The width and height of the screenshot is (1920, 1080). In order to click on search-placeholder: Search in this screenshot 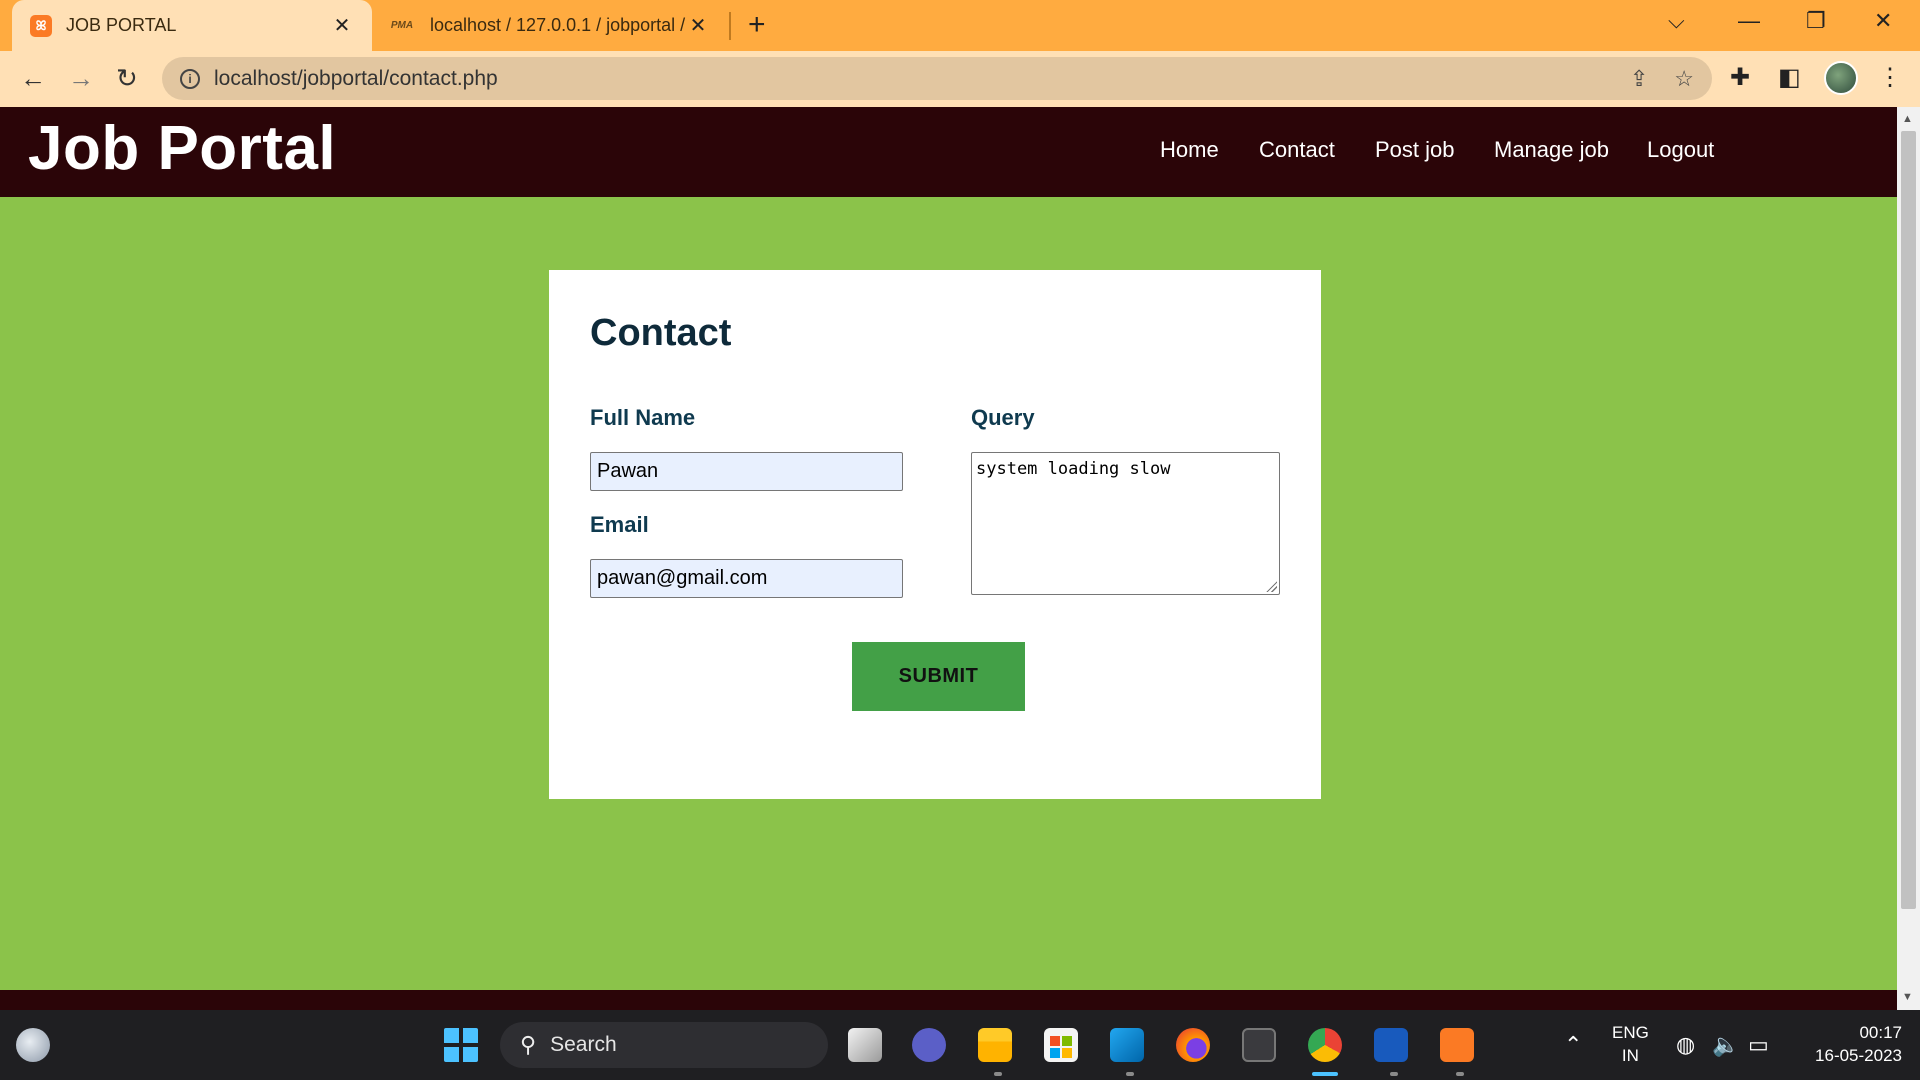, I will do `click(583, 1044)`.